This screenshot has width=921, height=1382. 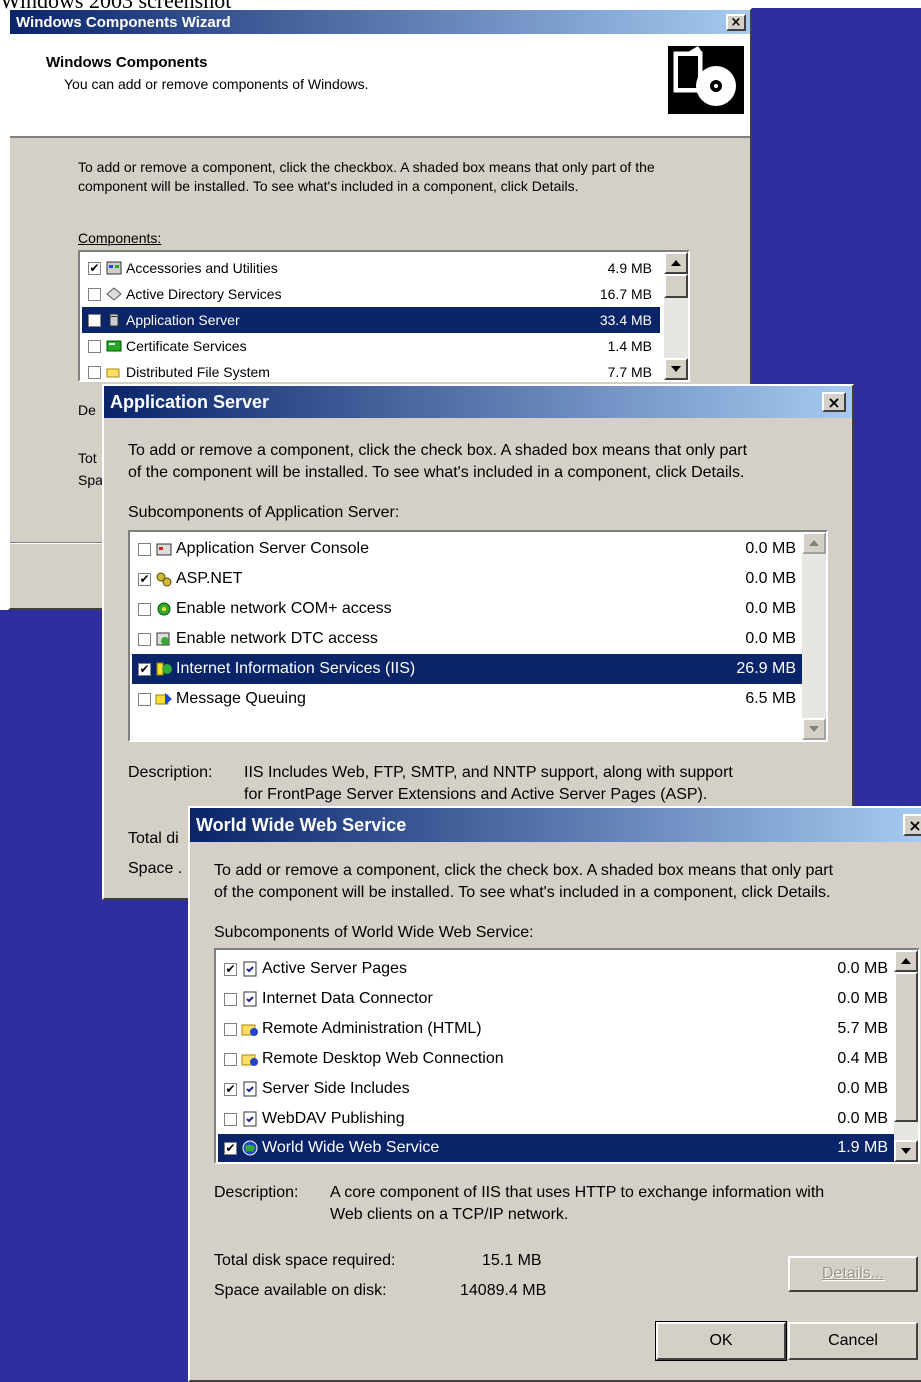 I want to click on list-item: ✔ Active Server Pages 0.0 MB, so click(x=556, y=969).